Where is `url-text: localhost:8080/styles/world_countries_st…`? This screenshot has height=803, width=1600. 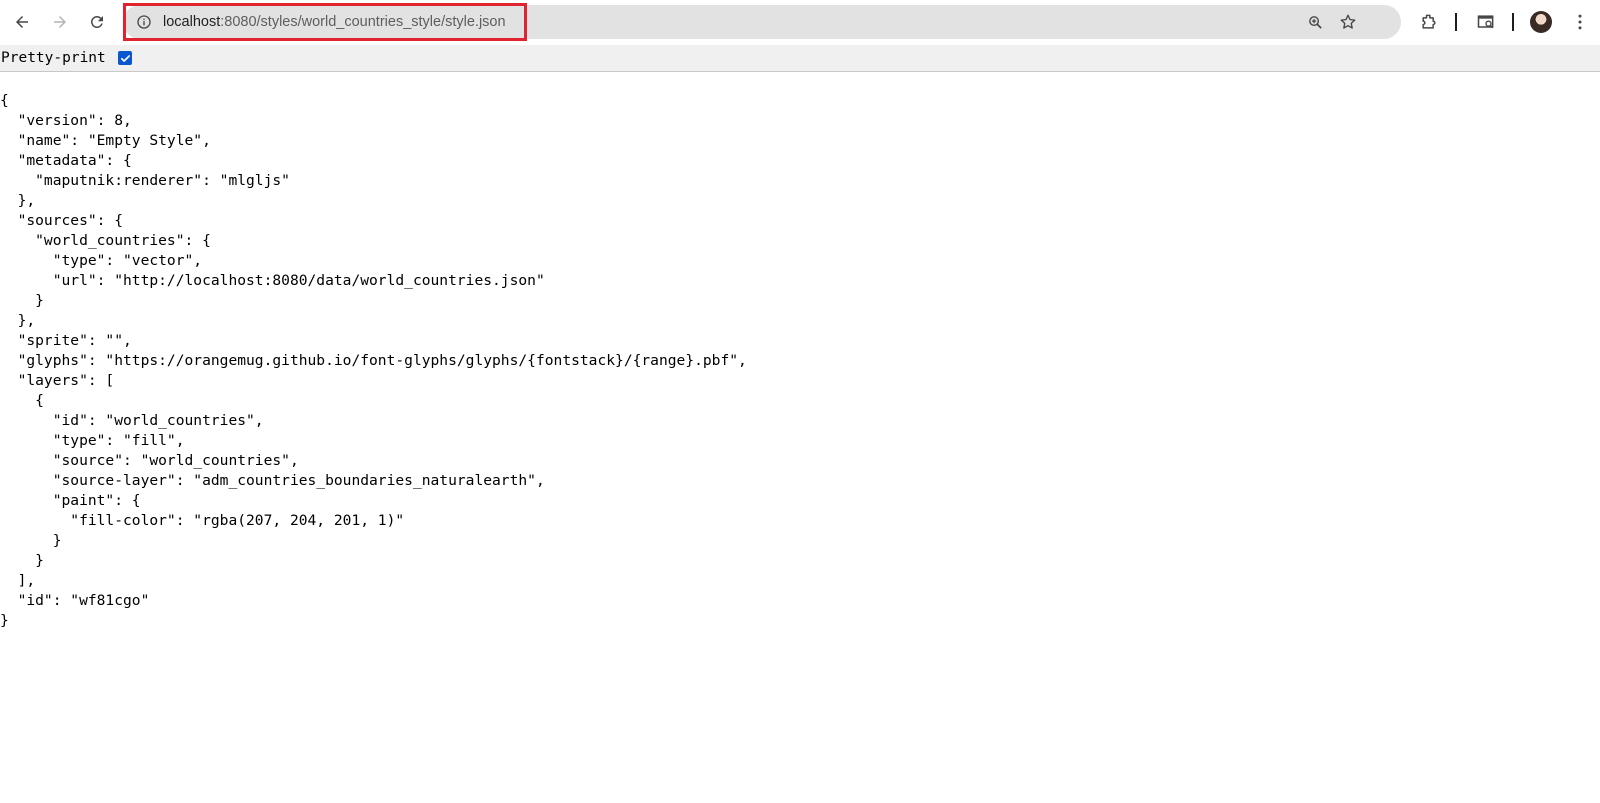
url-text: localhost:8080/styles/world_countries_st… is located at coordinates (334, 22).